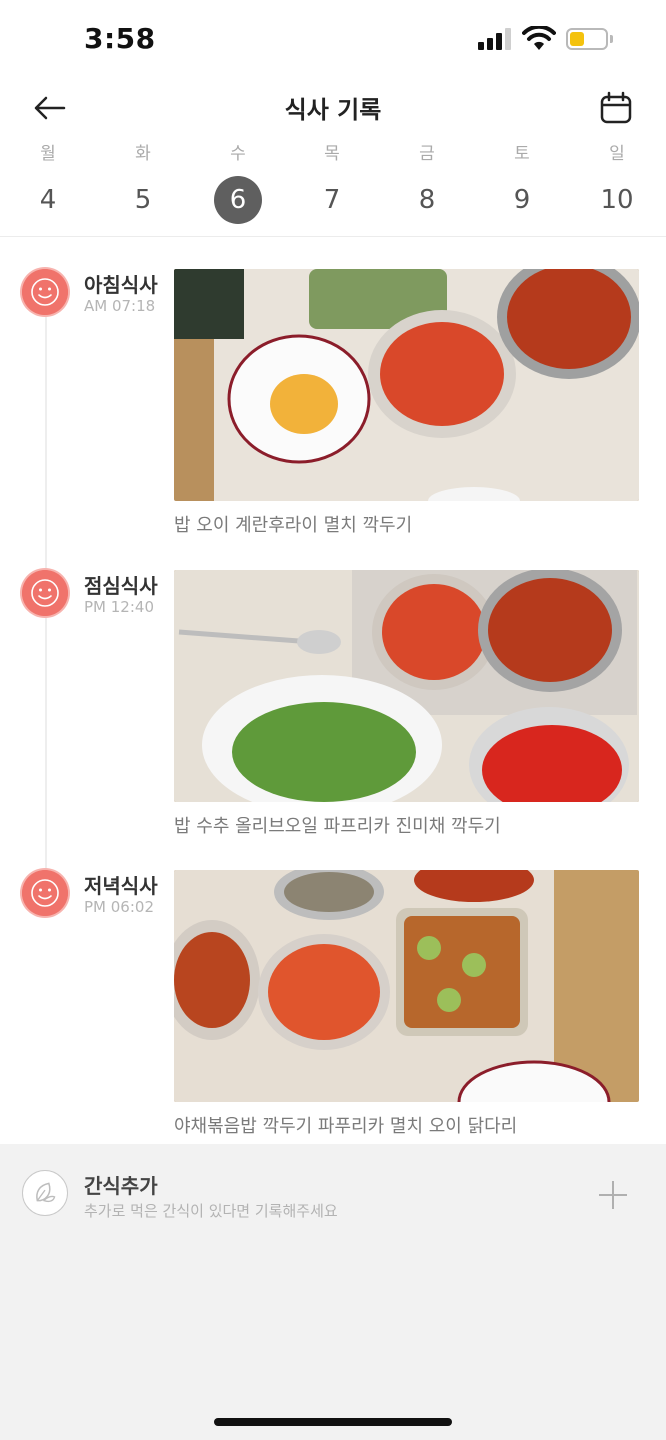 This screenshot has height=1440, width=666. I want to click on day-mon: 월 4, so click(48, 182).